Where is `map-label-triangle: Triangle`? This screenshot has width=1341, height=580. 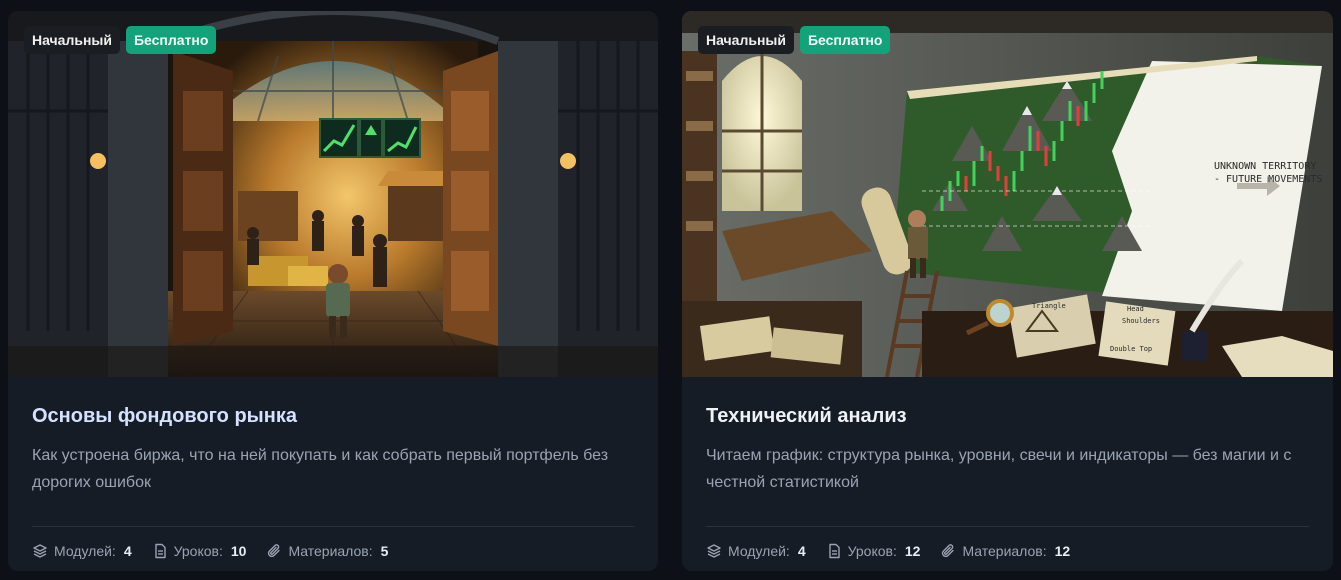 map-label-triangle: Triangle is located at coordinates (1049, 306).